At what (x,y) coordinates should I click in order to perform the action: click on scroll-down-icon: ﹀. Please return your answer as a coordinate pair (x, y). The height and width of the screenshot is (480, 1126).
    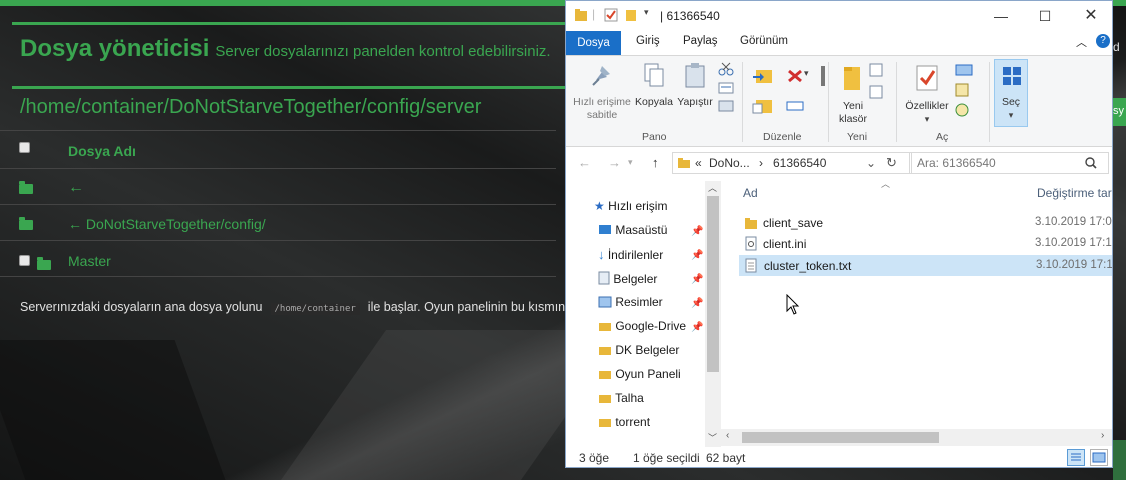
    Looking at the image, I should click on (712, 437).